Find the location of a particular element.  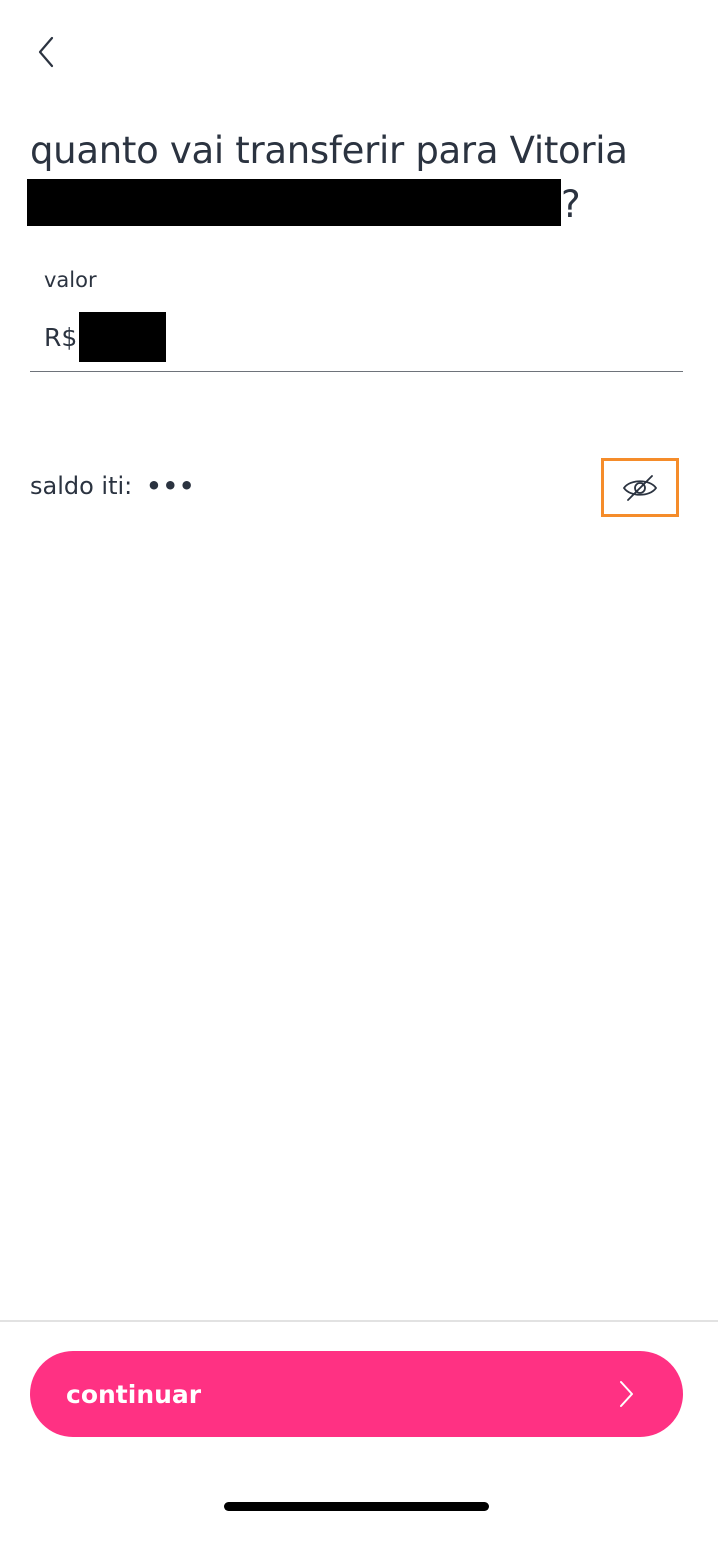

back-button is located at coordinates (46, 52).